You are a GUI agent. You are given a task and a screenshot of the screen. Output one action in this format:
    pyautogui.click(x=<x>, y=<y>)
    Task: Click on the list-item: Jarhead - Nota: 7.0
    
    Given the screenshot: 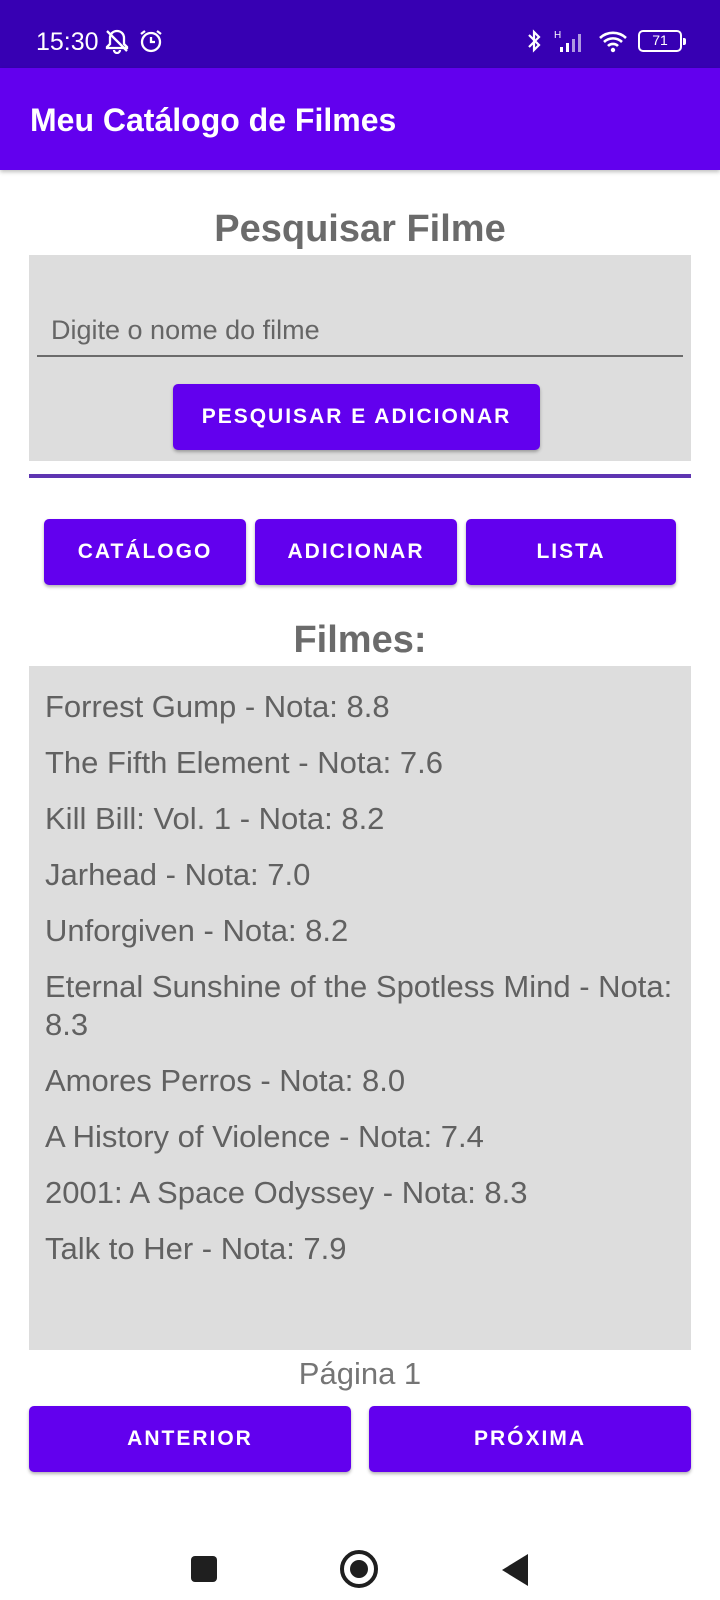 What is the action you would take?
    pyautogui.click(x=360, y=875)
    